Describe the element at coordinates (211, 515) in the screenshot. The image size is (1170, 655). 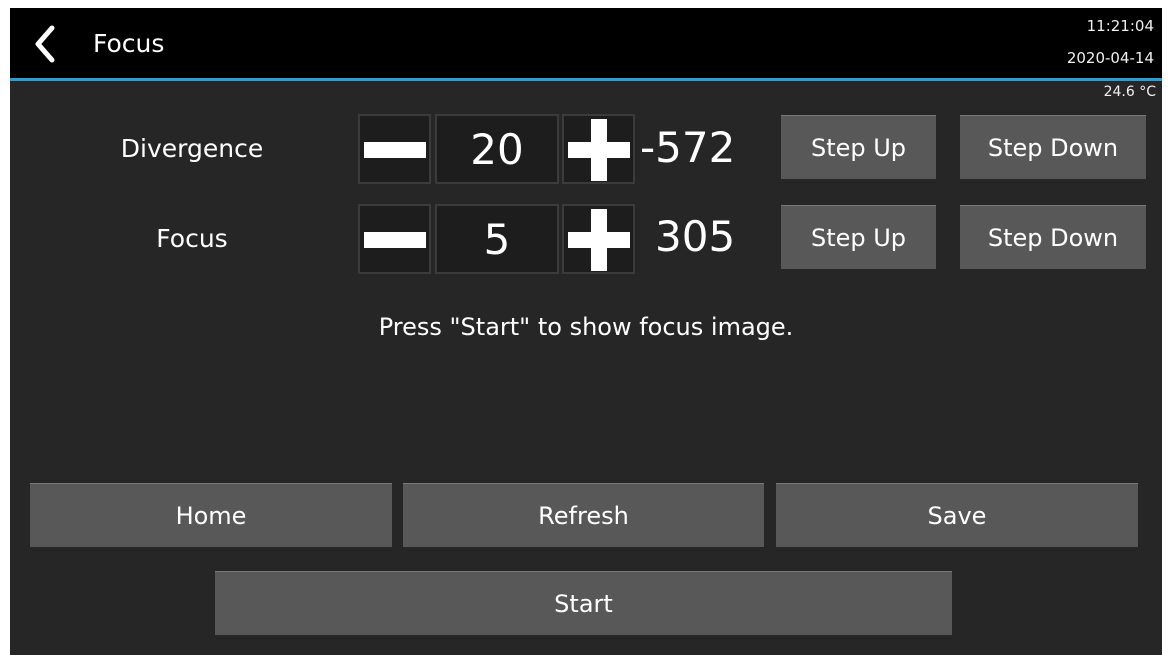
I see `home-button: Home` at that location.